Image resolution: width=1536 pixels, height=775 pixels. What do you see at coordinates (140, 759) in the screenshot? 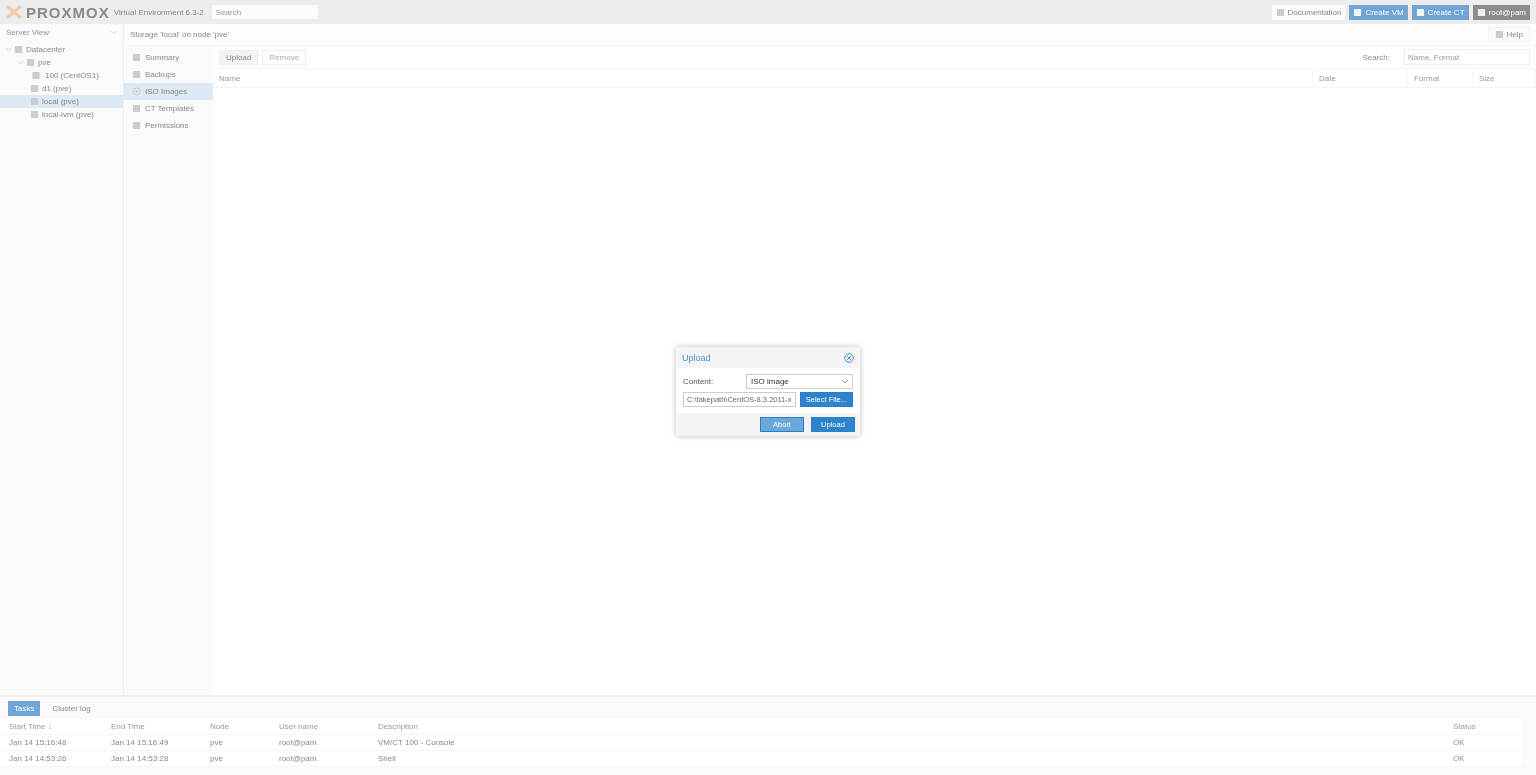
I see `table-cell-text: Jan 14 14:53:28` at bounding box center [140, 759].